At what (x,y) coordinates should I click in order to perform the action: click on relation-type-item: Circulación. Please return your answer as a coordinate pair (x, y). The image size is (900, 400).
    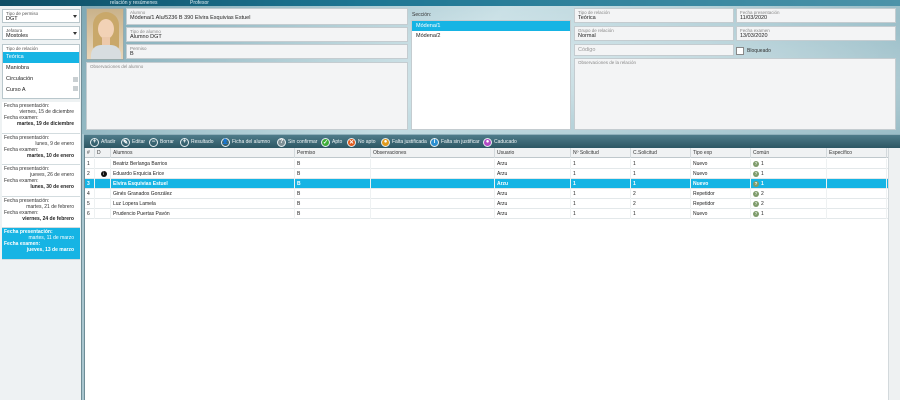
    Looking at the image, I should click on (41, 79).